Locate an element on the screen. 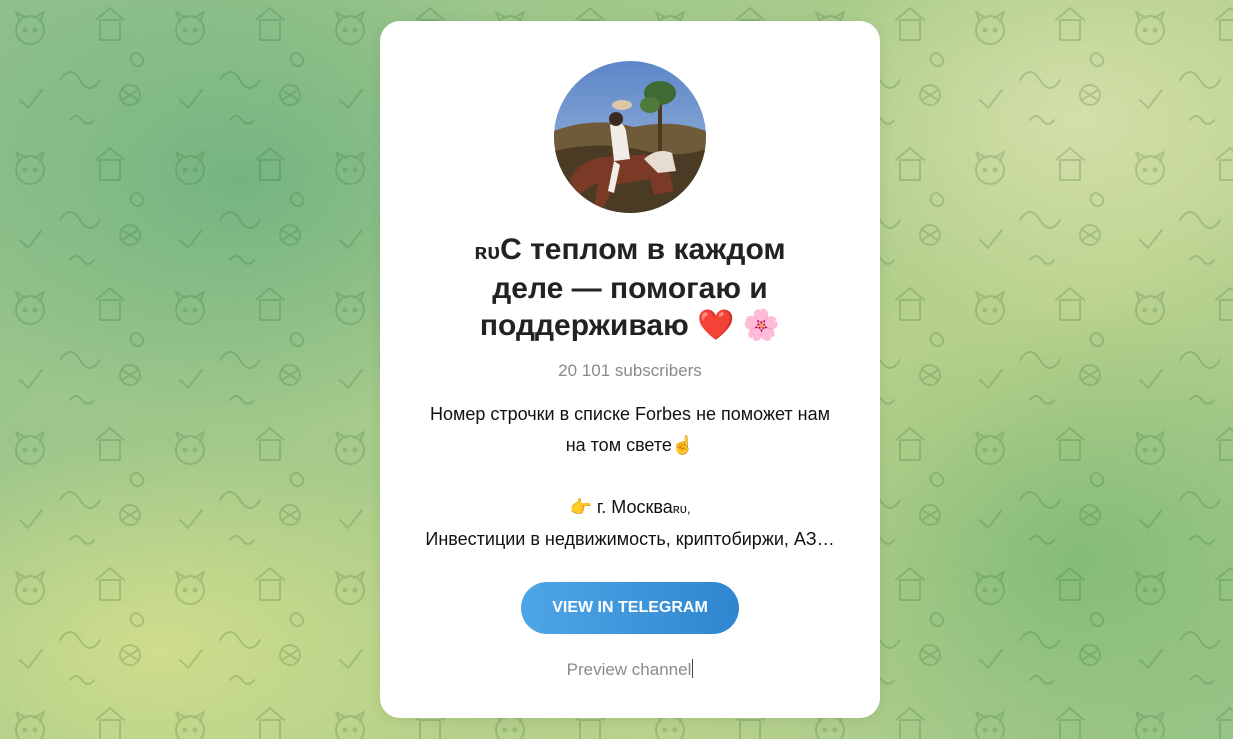  channel-avatar is located at coordinates (630, 137).